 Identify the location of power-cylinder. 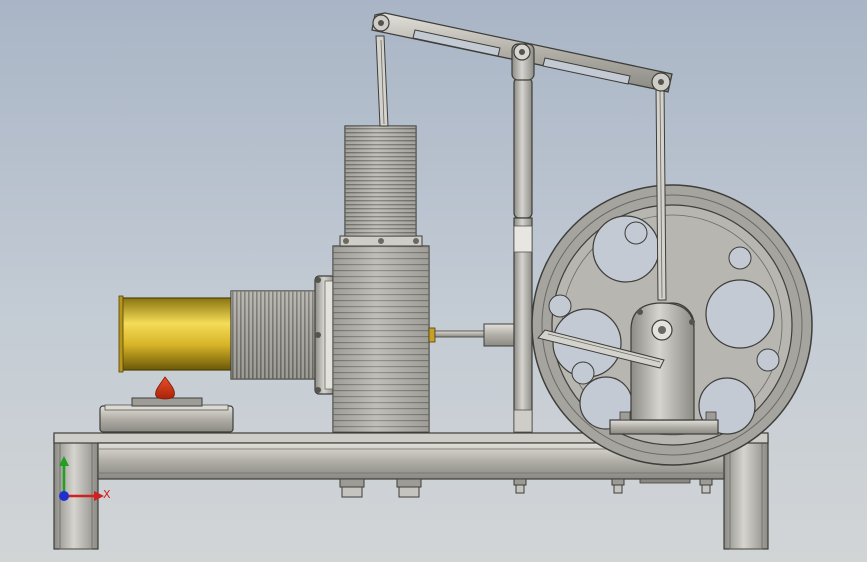
(380, 181).